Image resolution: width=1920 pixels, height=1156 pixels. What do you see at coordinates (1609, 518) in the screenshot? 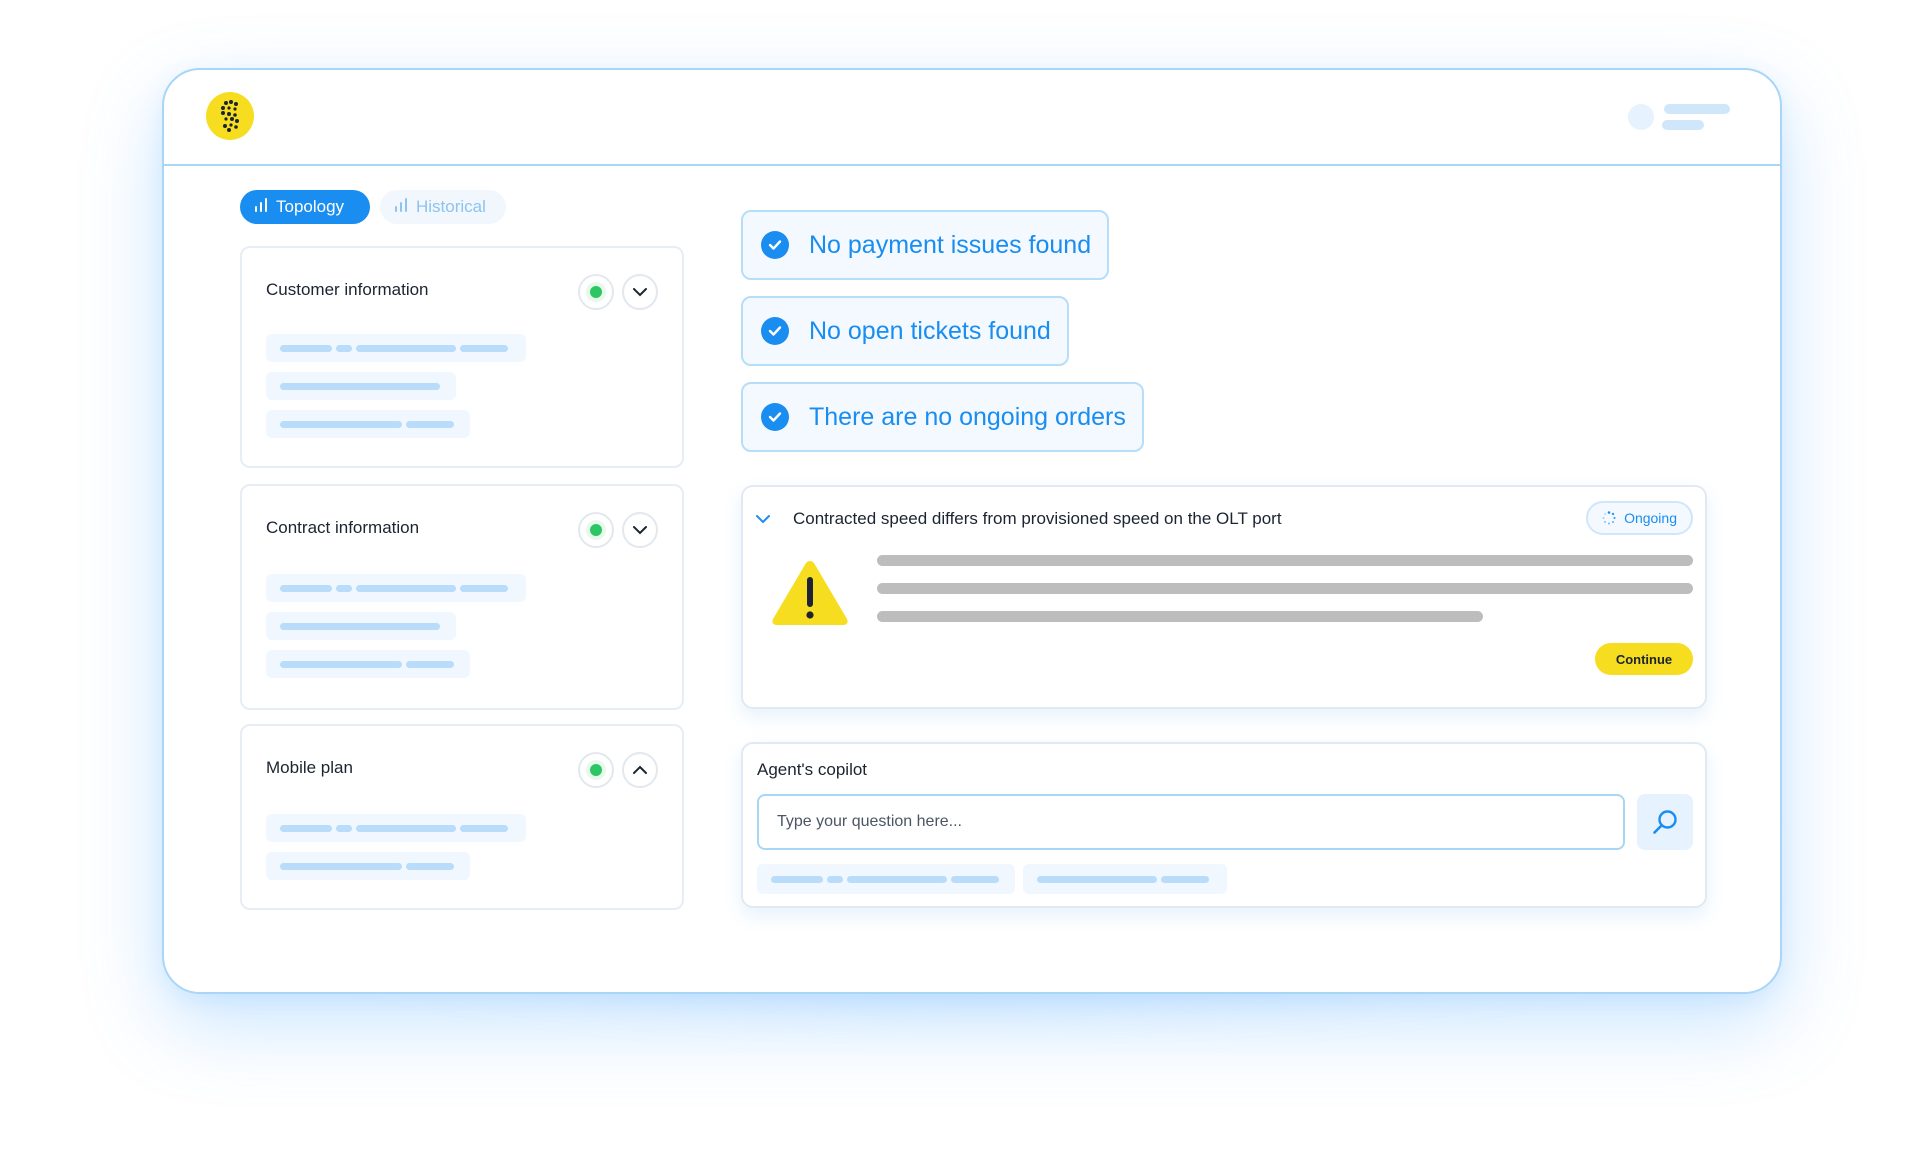
I see `loading-spinner-icon` at bounding box center [1609, 518].